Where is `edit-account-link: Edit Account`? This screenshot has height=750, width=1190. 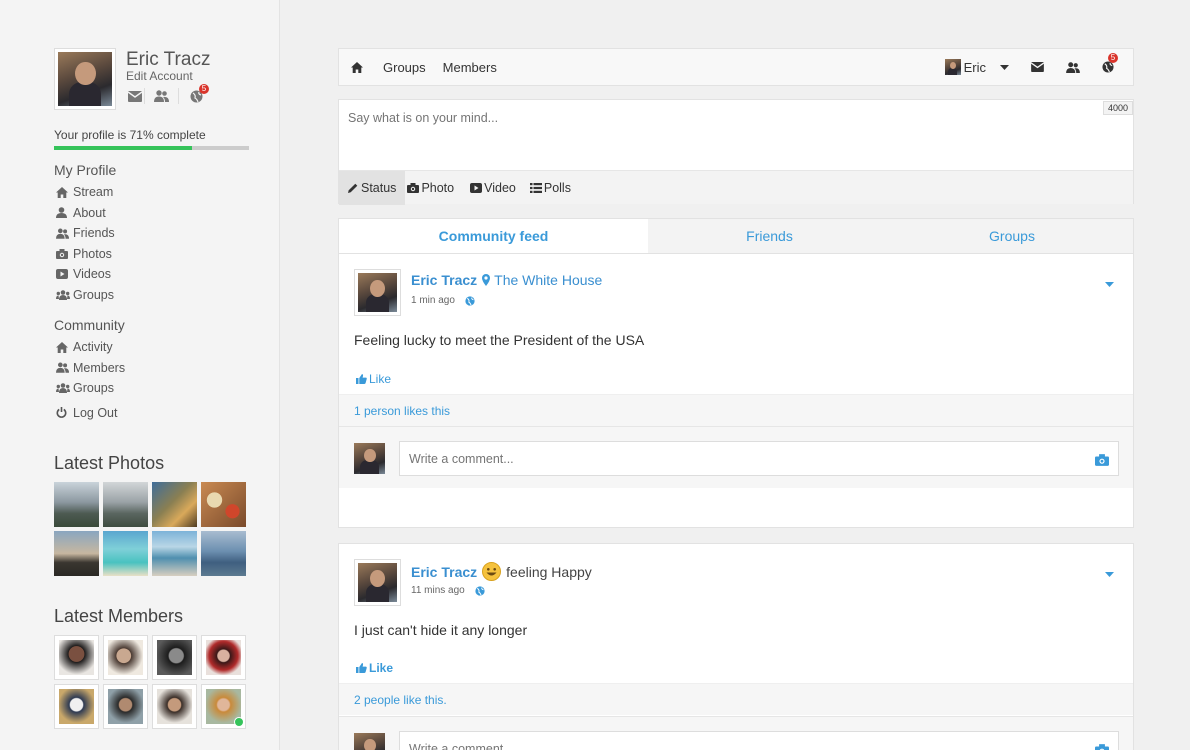
edit-account-link: Edit Account is located at coordinates (159, 76).